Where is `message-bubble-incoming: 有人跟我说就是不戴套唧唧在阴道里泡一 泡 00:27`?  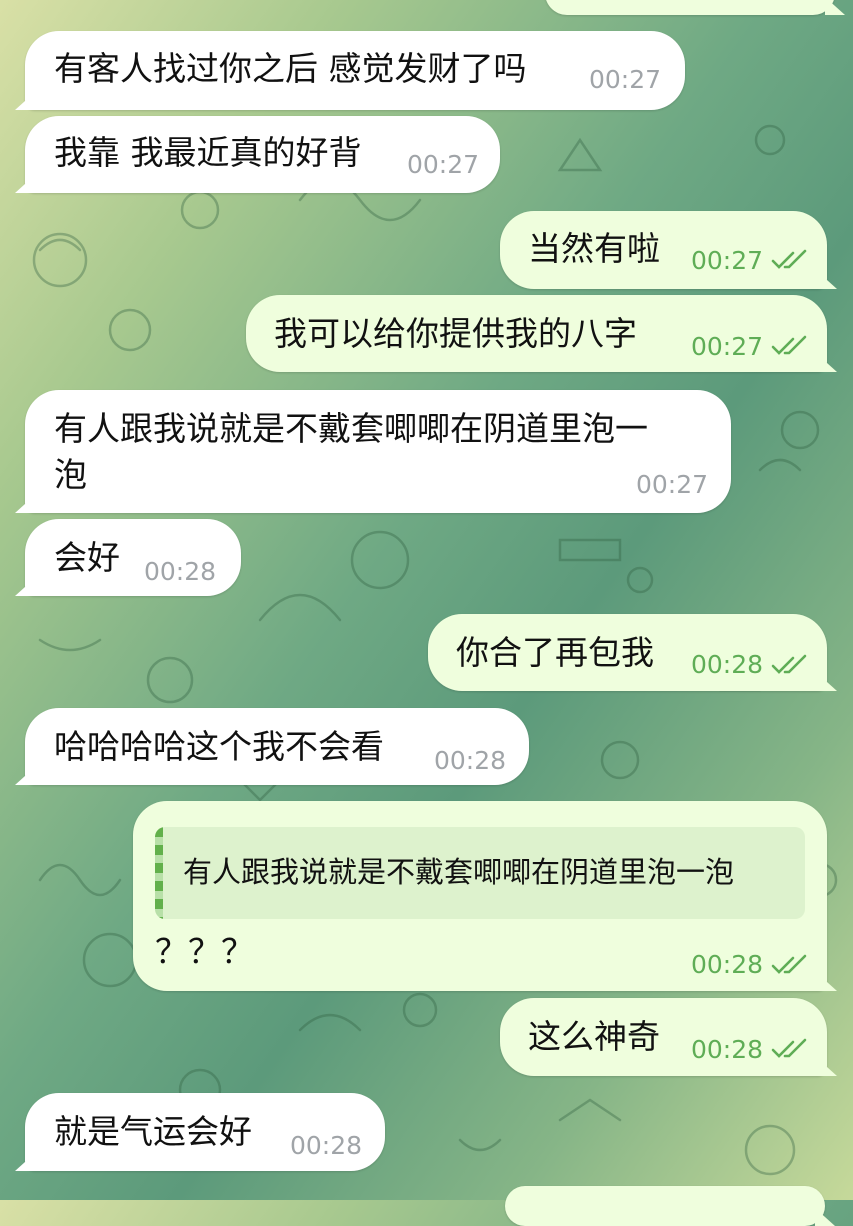
message-bubble-incoming: 有人跟我说就是不戴套唧唧在阴道里泡一 泡 00:27 is located at coordinates (378, 451).